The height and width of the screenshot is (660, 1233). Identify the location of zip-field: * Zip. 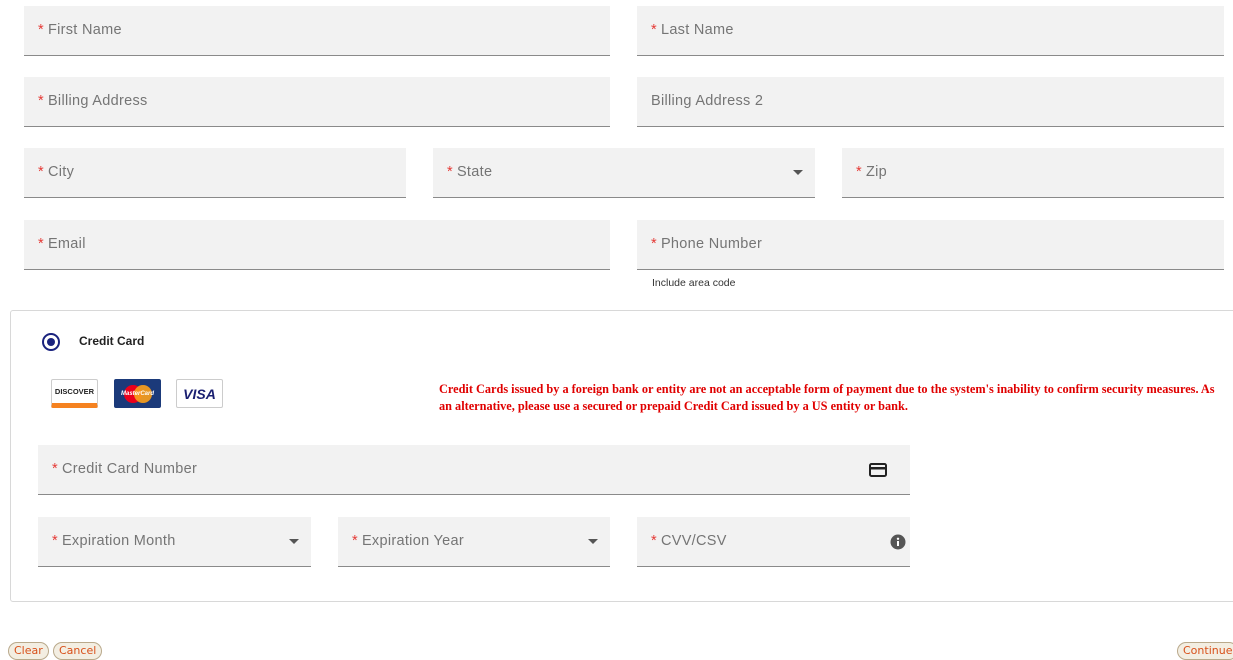
(1033, 173).